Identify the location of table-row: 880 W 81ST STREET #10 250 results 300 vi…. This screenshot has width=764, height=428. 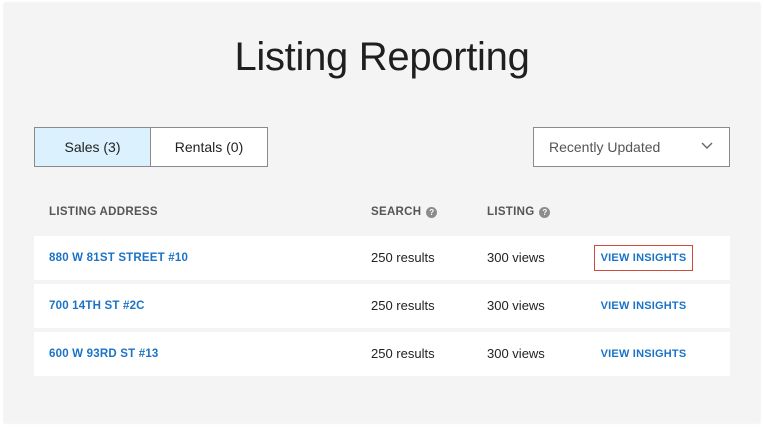
(382, 258).